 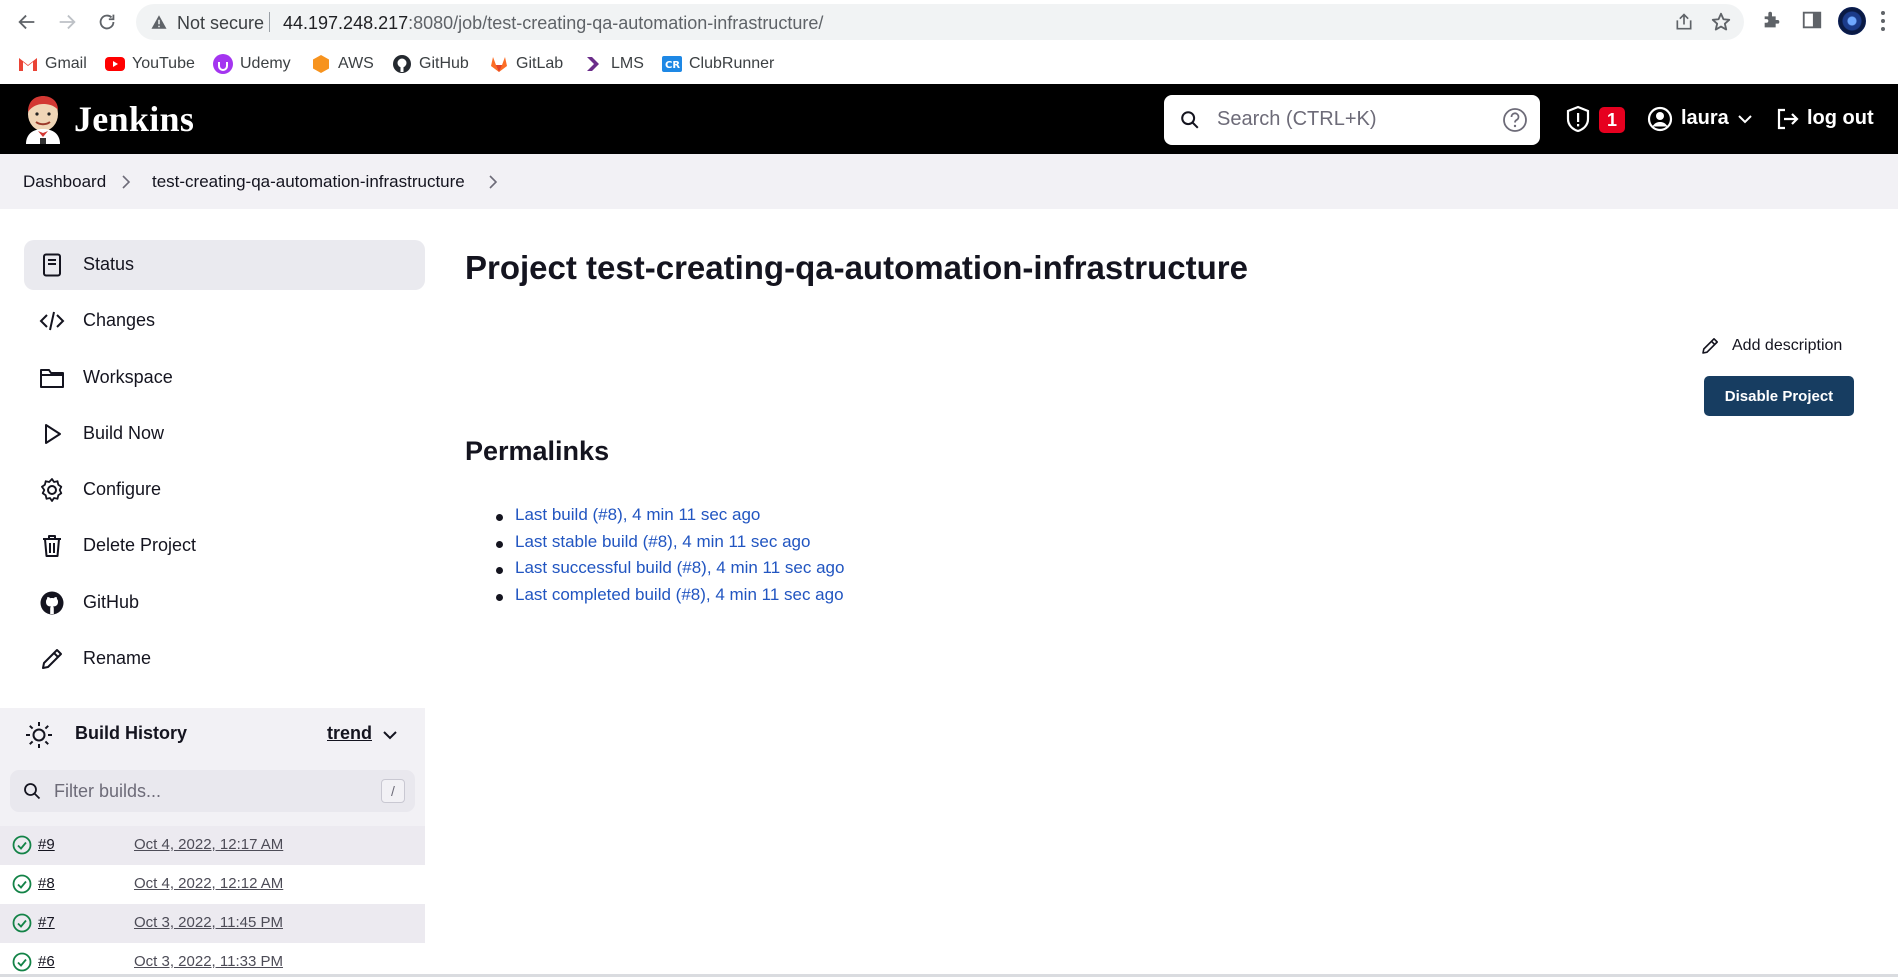 What do you see at coordinates (109, 264) in the screenshot?
I see `sidebar-item-label: Status` at bounding box center [109, 264].